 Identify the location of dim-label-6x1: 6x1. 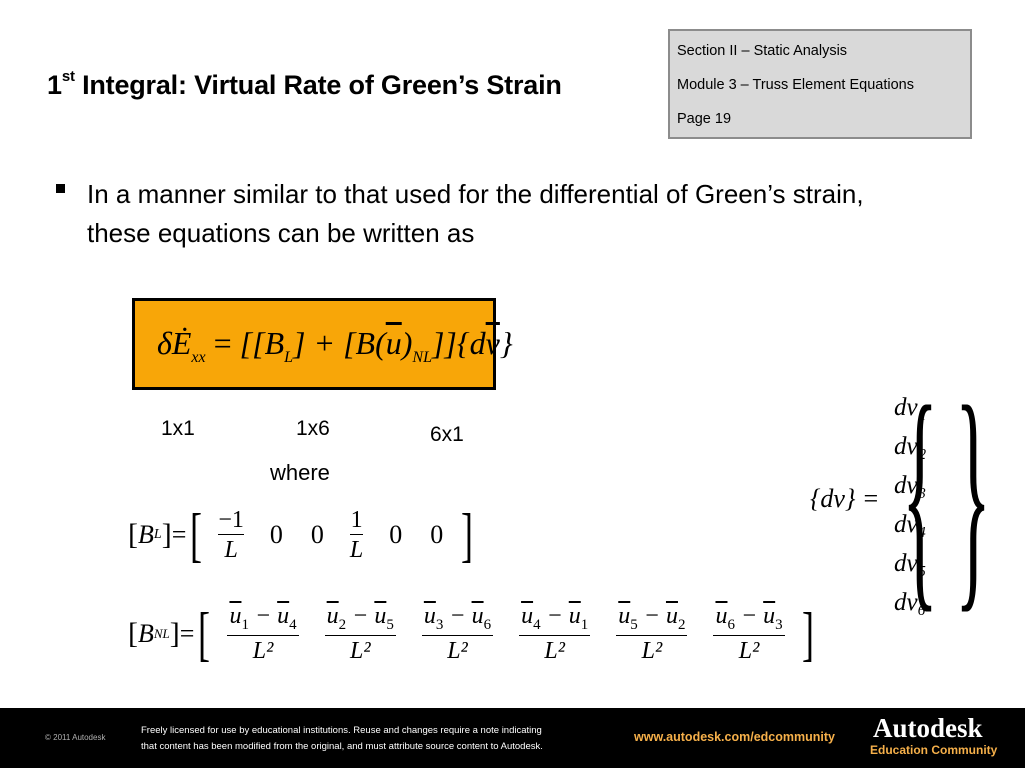
(447, 434).